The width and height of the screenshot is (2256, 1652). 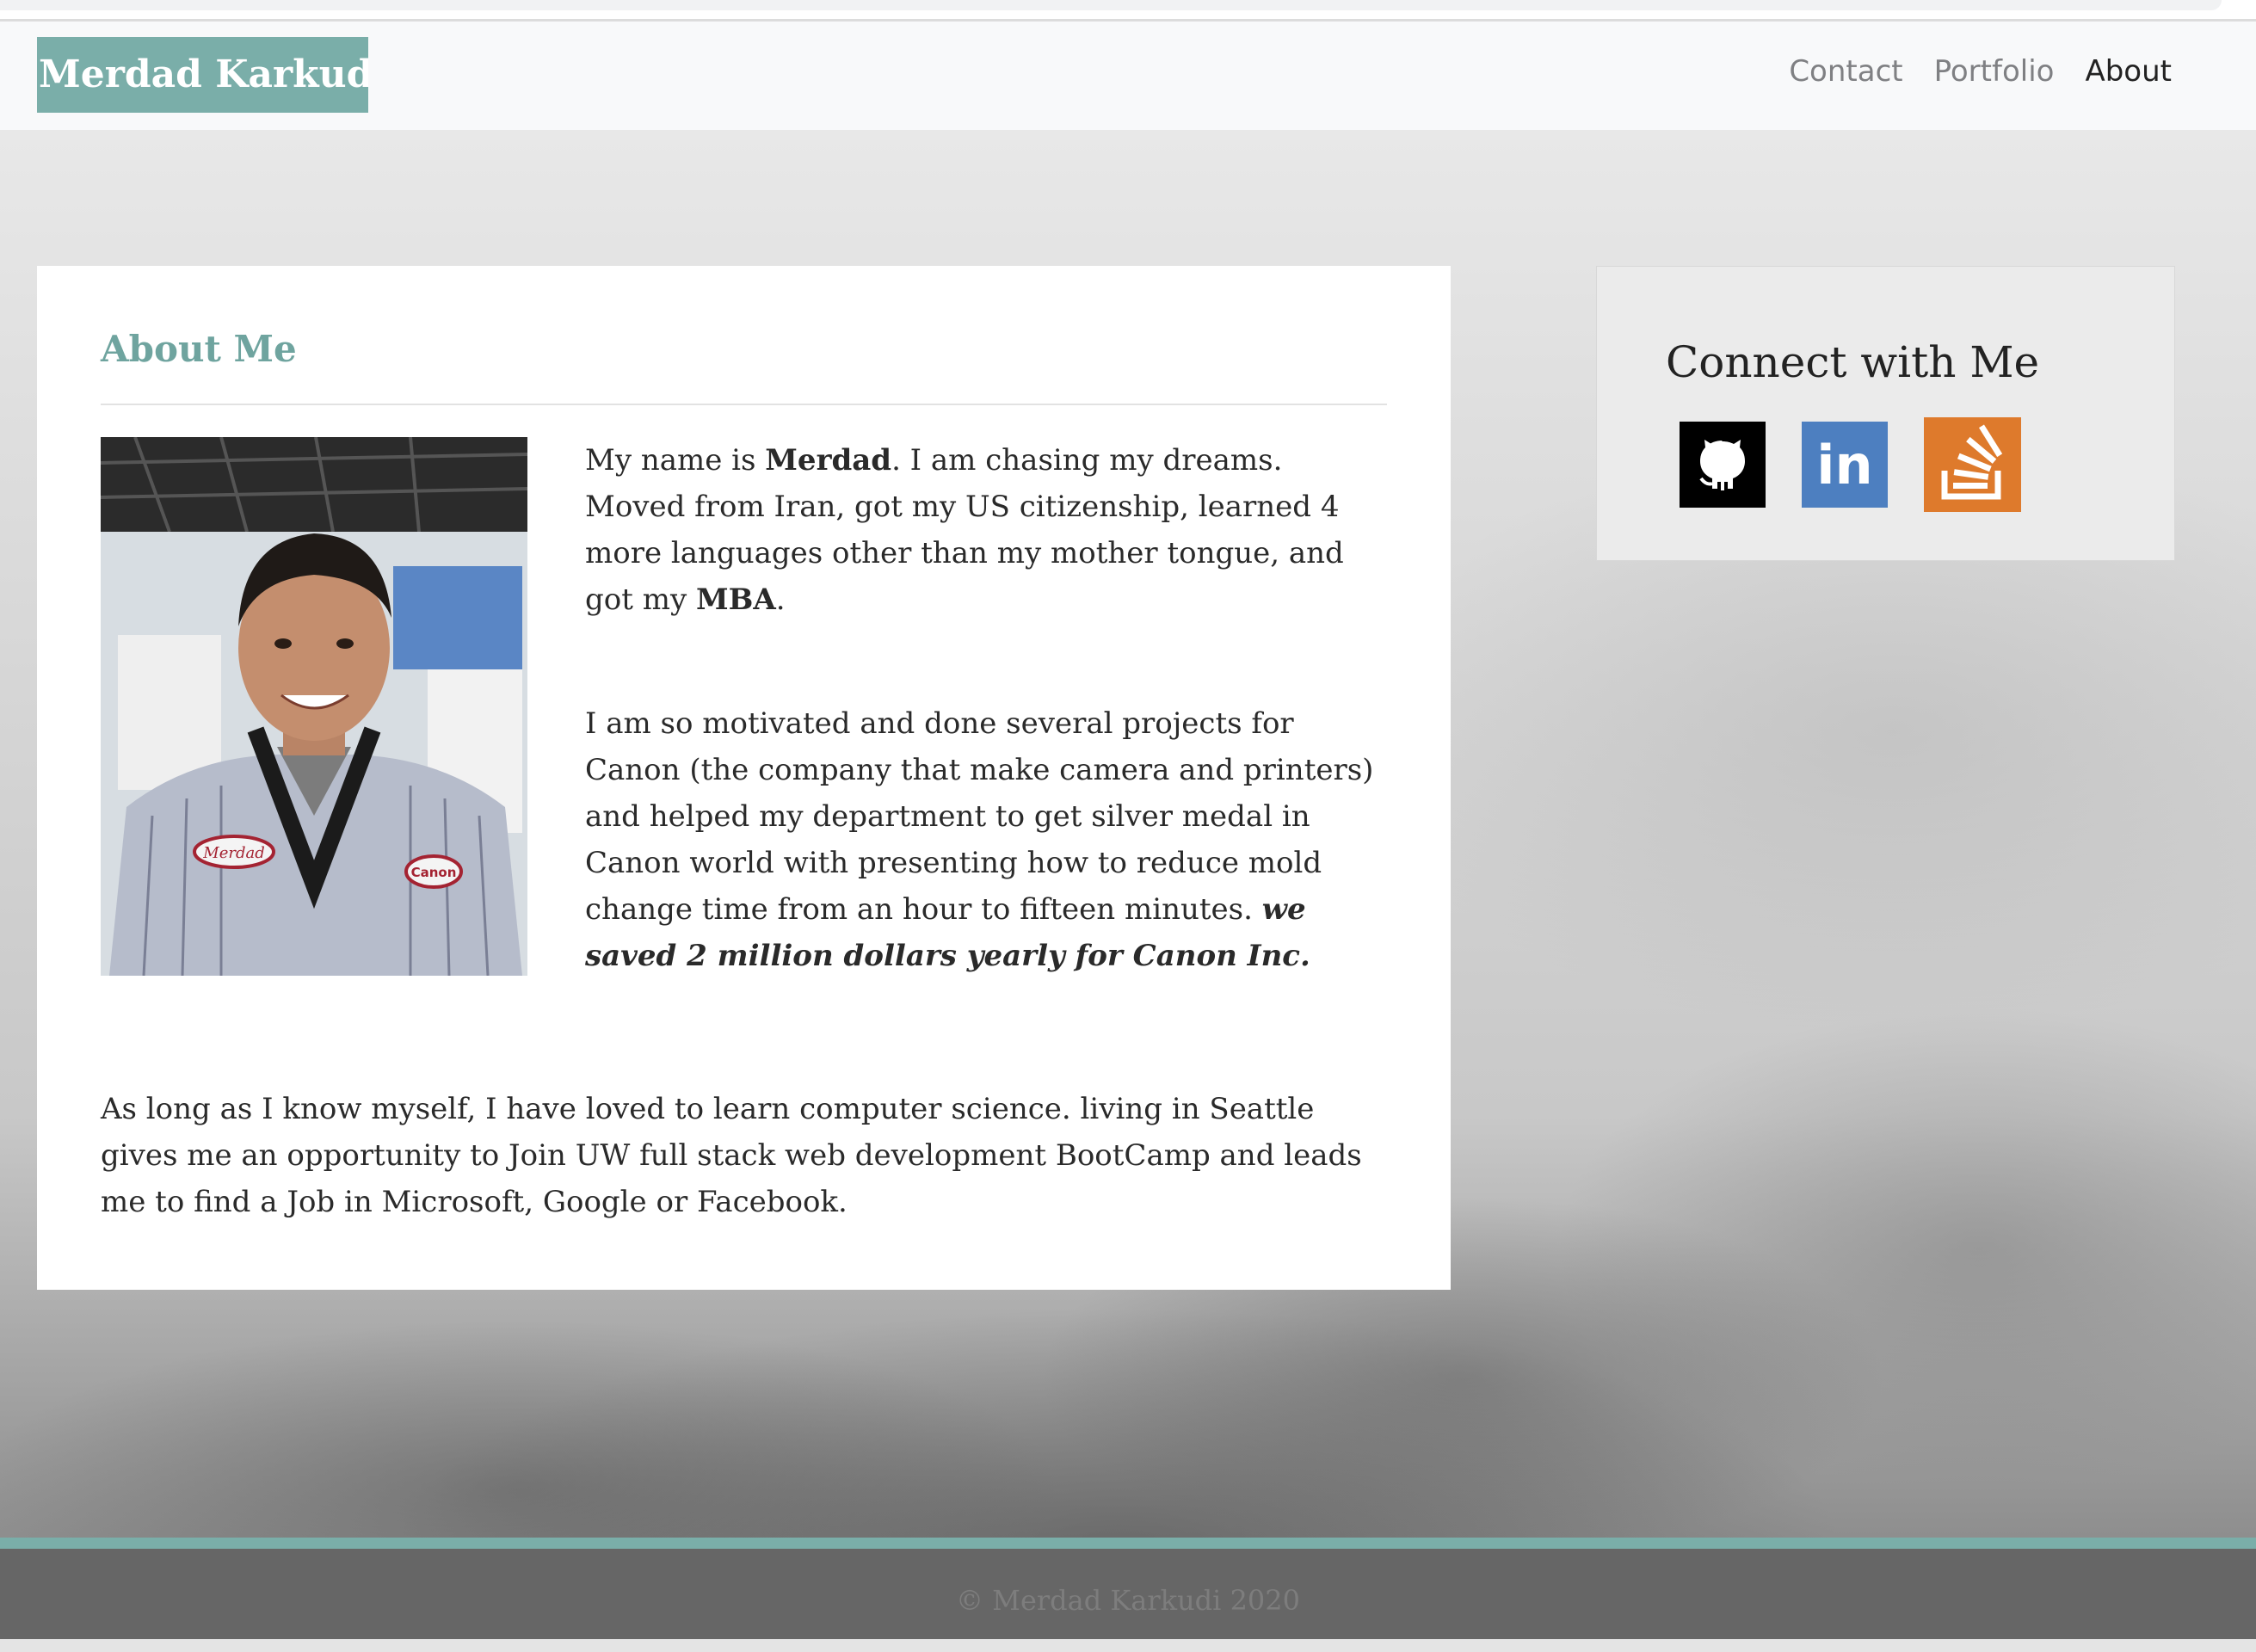 I want to click on navbar: Merdad Karkudi Contact Portfolio About, so click(x=1128, y=76).